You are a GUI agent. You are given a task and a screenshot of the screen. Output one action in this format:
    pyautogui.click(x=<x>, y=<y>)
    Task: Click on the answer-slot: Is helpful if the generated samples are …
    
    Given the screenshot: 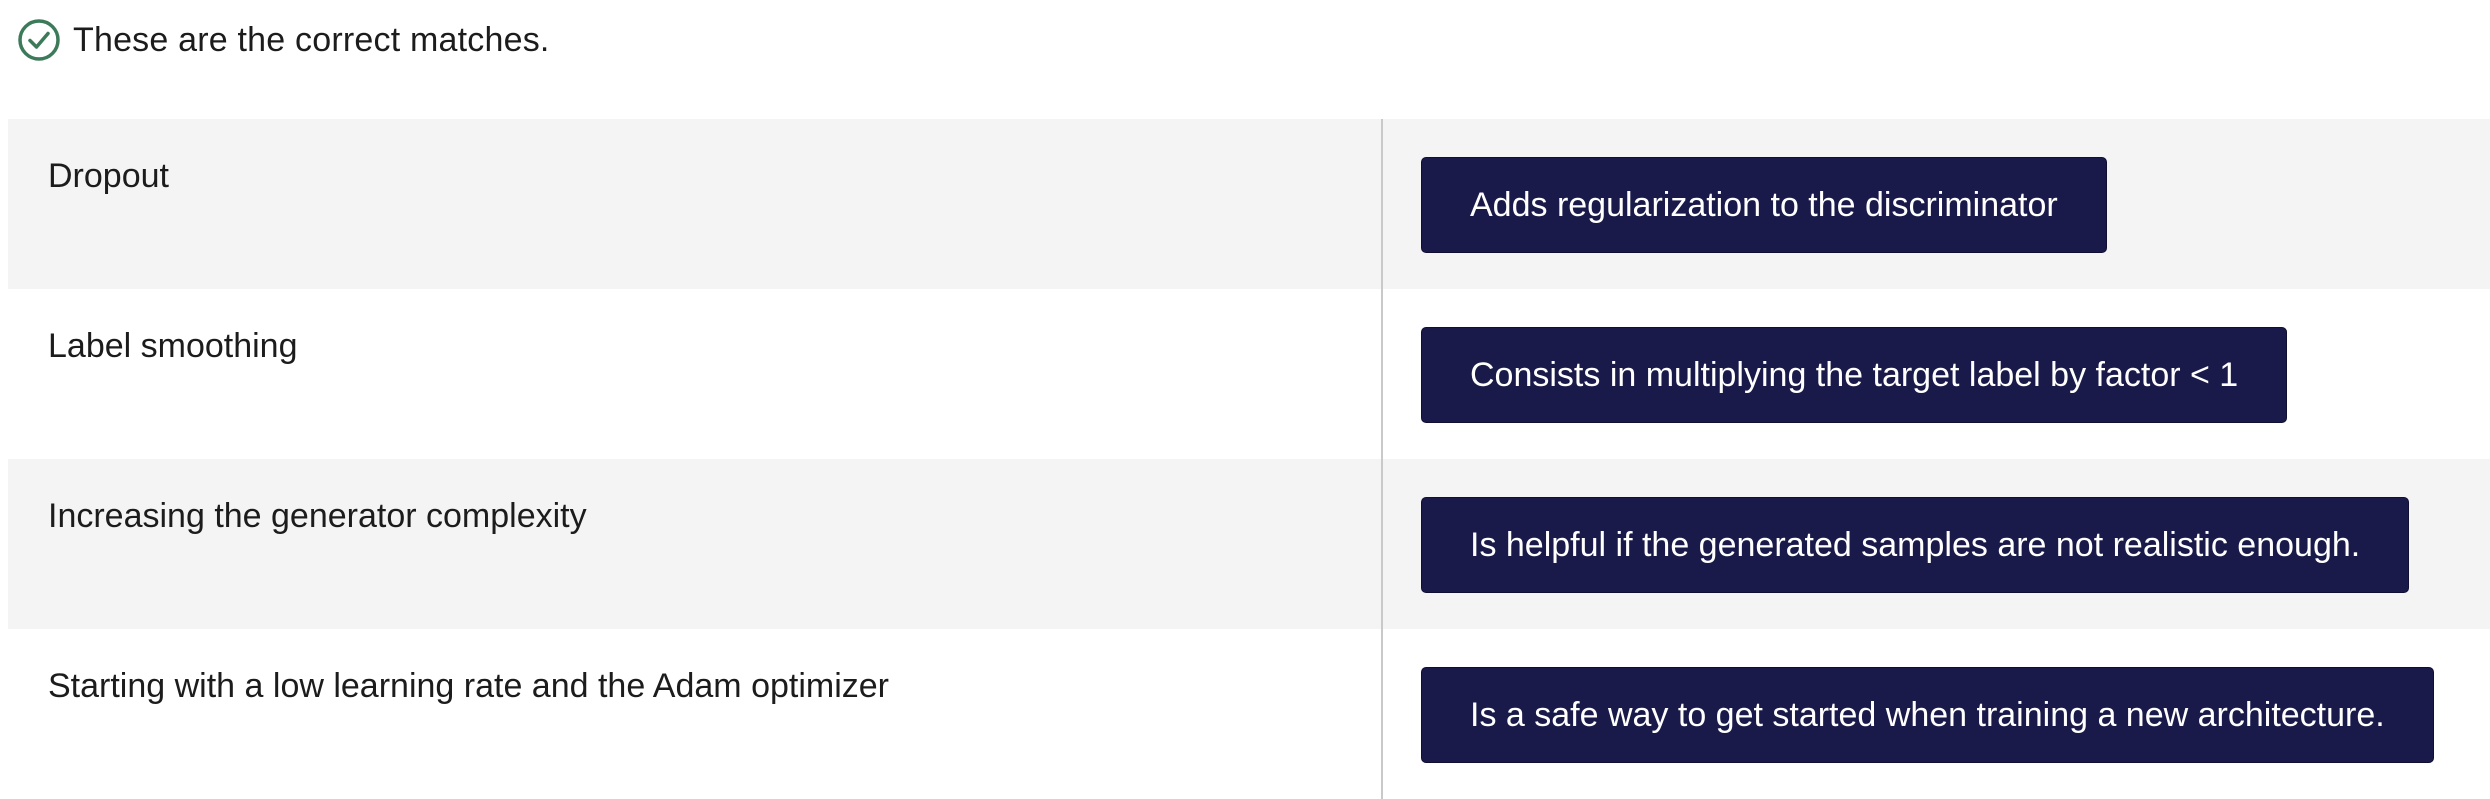 What is the action you would take?
    pyautogui.click(x=1935, y=544)
    